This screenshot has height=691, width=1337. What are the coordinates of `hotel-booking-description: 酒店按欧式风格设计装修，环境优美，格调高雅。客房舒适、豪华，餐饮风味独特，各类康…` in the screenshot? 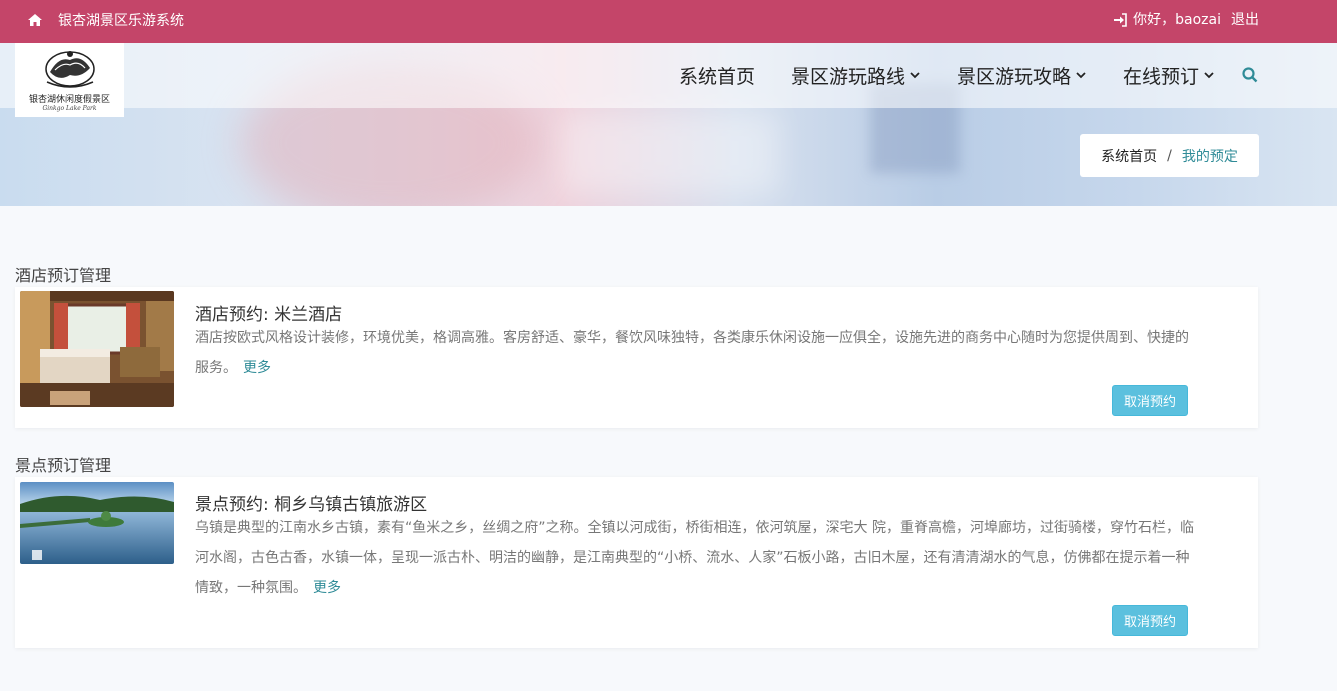 It's located at (695, 353).